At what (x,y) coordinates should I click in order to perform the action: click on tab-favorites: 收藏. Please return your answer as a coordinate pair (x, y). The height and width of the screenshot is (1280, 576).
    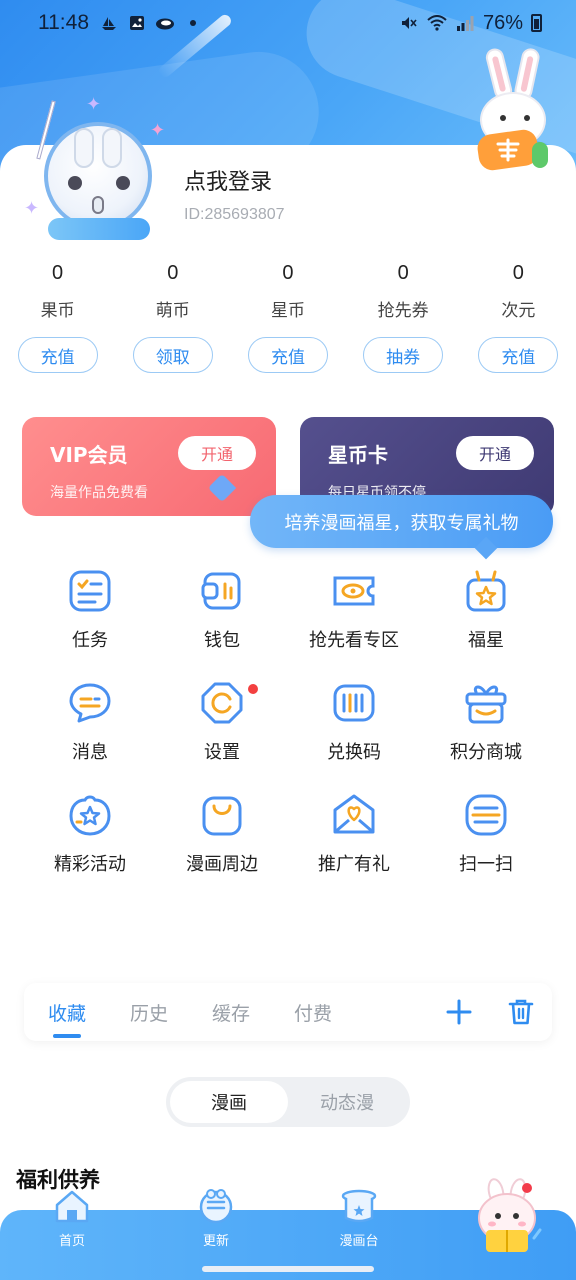
    Looking at the image, I should click on (67, 1018).